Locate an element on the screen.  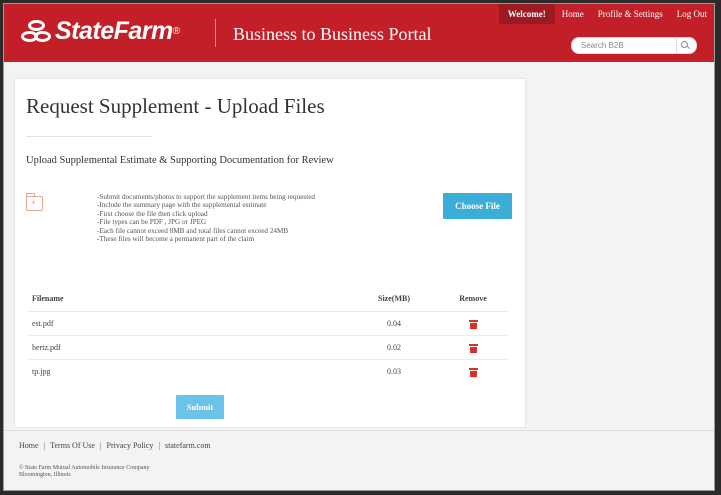
statefarm-logo: StateFarm ® is located at coordinates (100, 31).